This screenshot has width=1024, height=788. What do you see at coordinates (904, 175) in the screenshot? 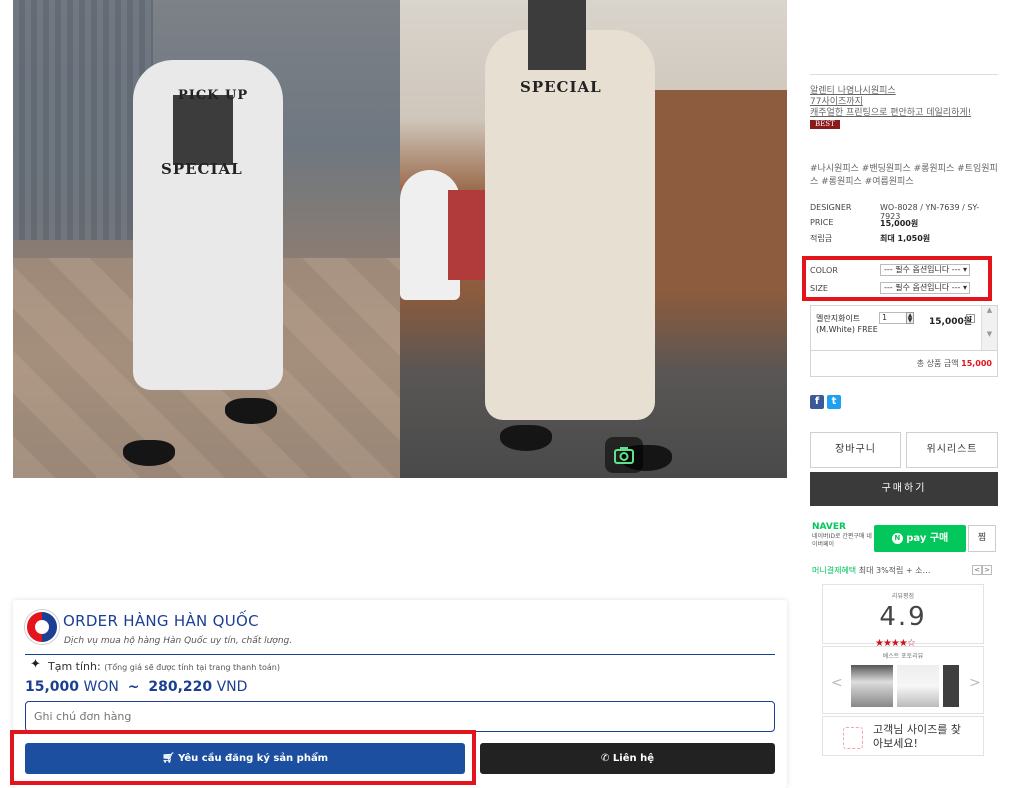
I see `product-tags: #나시원피스 #밴딩원피스 #롱원피스 #트임원피스 #롱원피스 #여름원피스` at bounding box center [904, 175].